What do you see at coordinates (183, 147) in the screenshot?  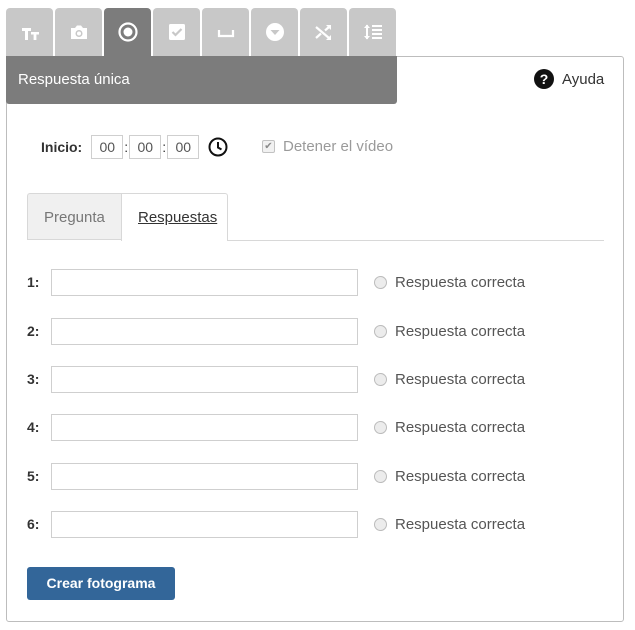 I see `start-seconds-input` at bounding box center [183, 147].